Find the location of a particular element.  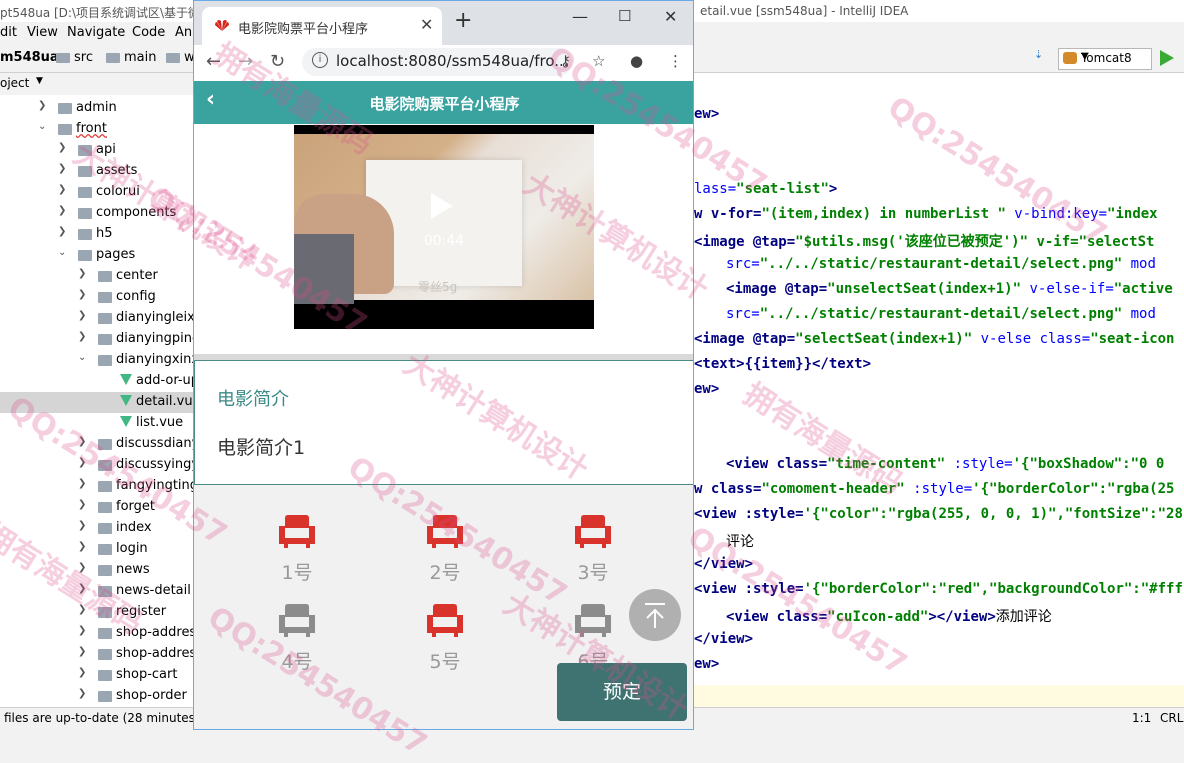

profile-icon: ● is located at coordinates (636, 61).